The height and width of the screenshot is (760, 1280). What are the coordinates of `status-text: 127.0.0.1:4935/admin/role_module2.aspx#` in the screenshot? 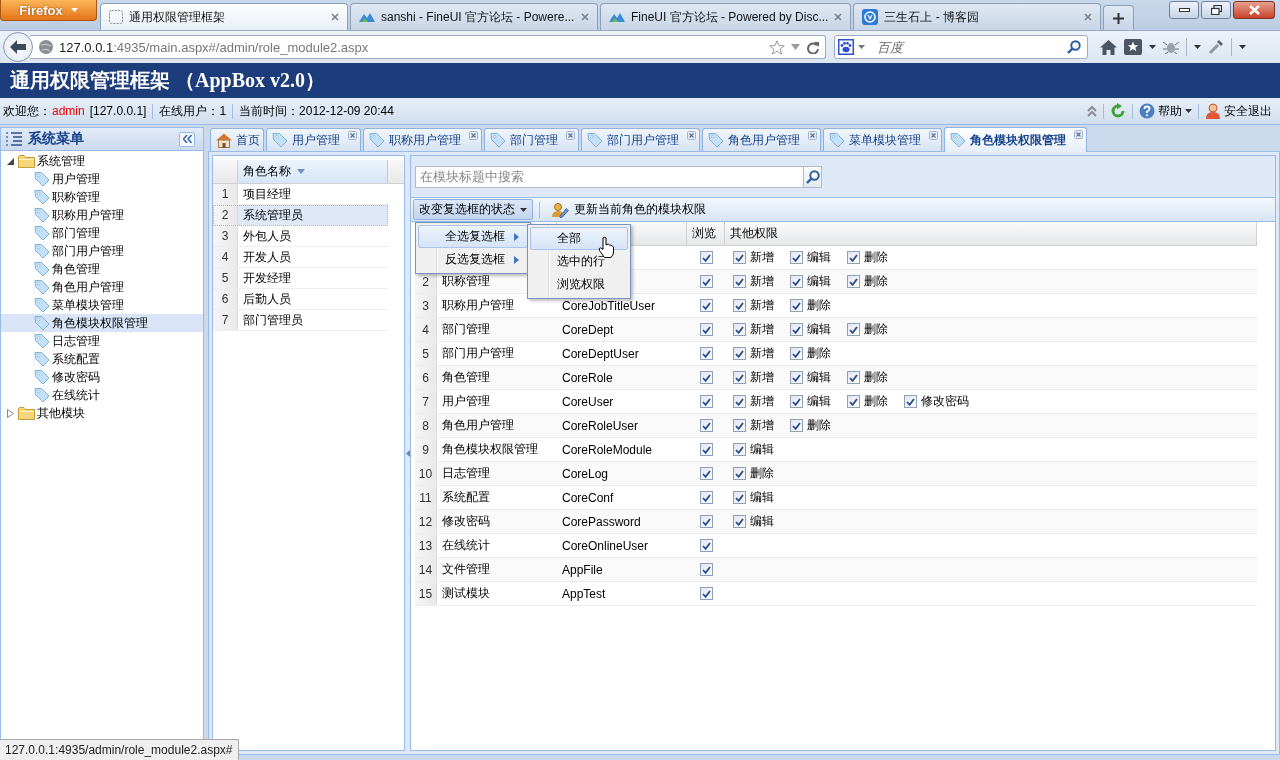 It's located at (119, 749).